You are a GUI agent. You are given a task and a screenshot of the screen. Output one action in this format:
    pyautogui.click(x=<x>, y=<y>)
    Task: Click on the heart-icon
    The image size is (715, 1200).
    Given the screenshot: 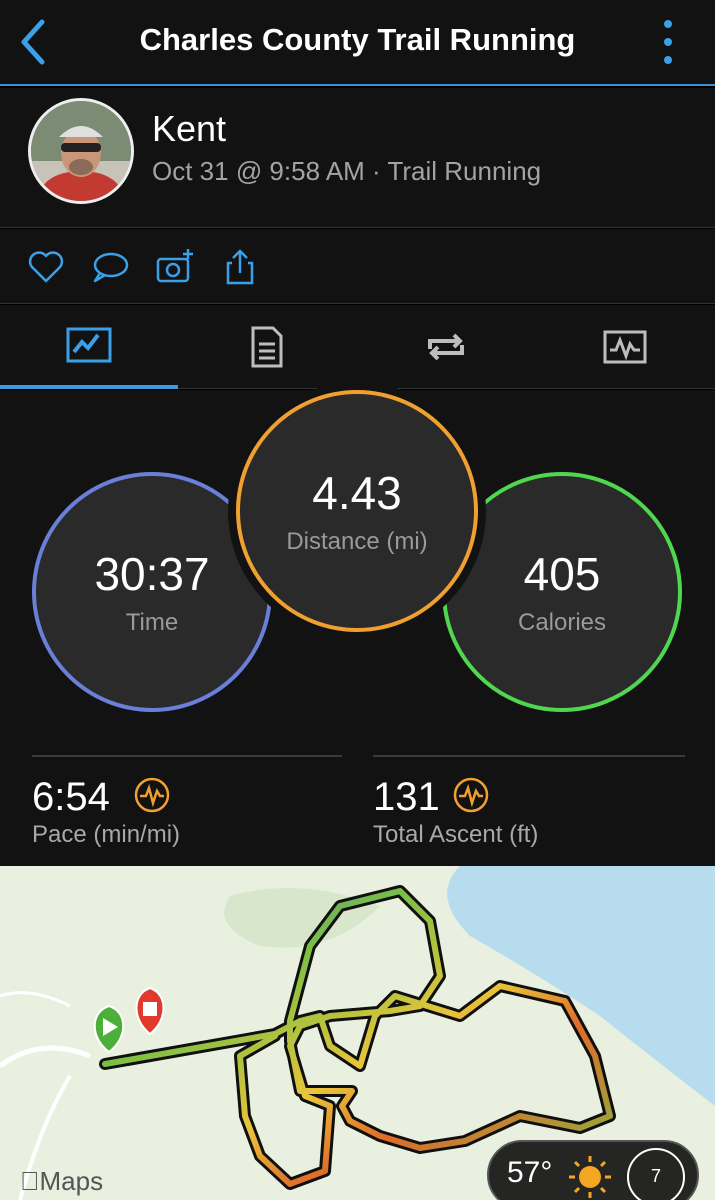 What is the action you would take?
    pyautogui.click(x=46, y=267)
    